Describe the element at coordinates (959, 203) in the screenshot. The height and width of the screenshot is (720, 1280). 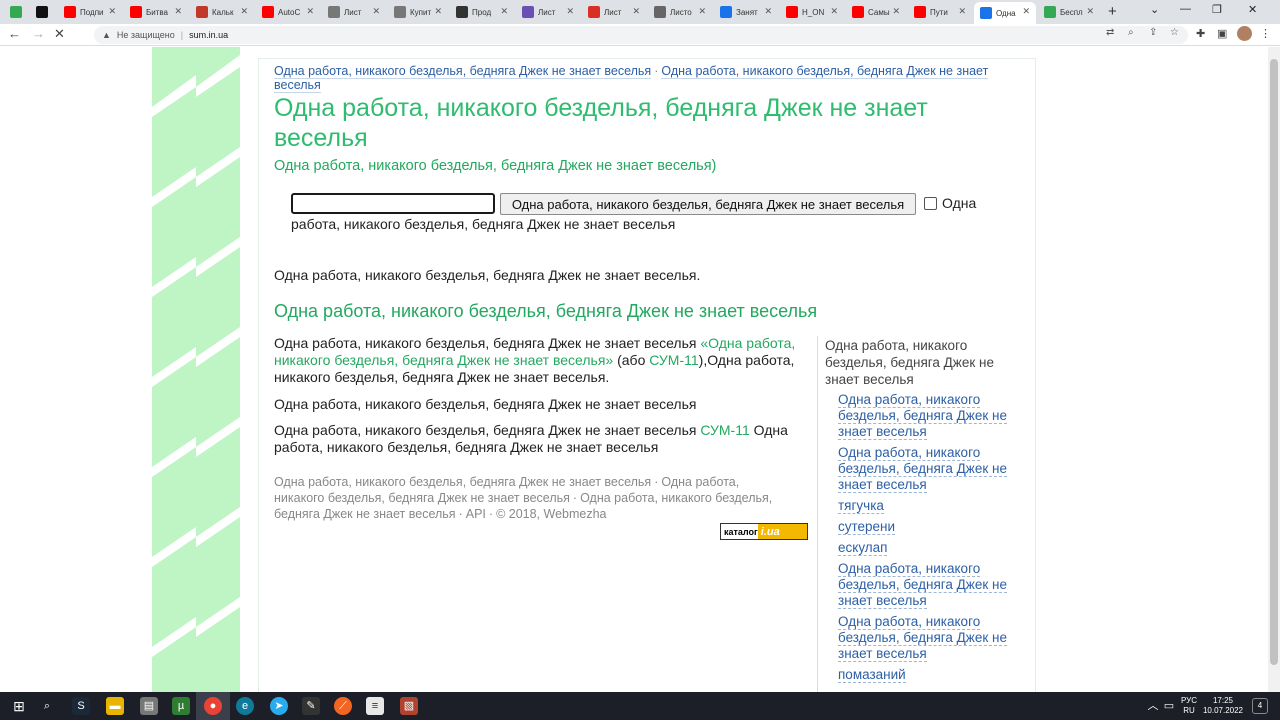
I see `checkbox-label: Одна` at that location.